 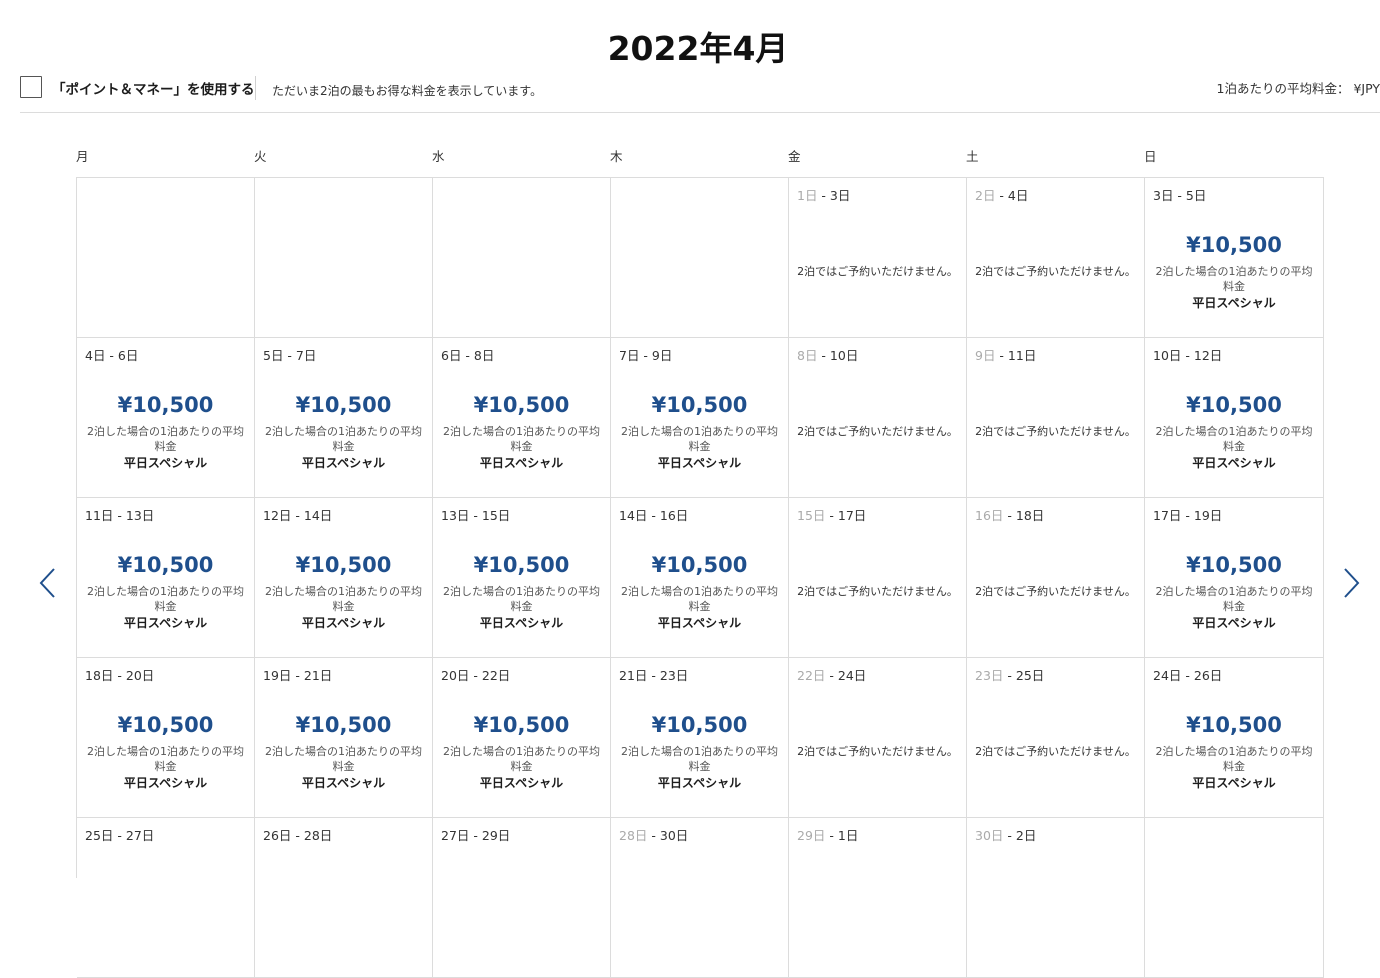 What do you see at coordinates (989, 515) in the screenshot?
I see `checkin-date: 16日` at bounding box center [989, 515].